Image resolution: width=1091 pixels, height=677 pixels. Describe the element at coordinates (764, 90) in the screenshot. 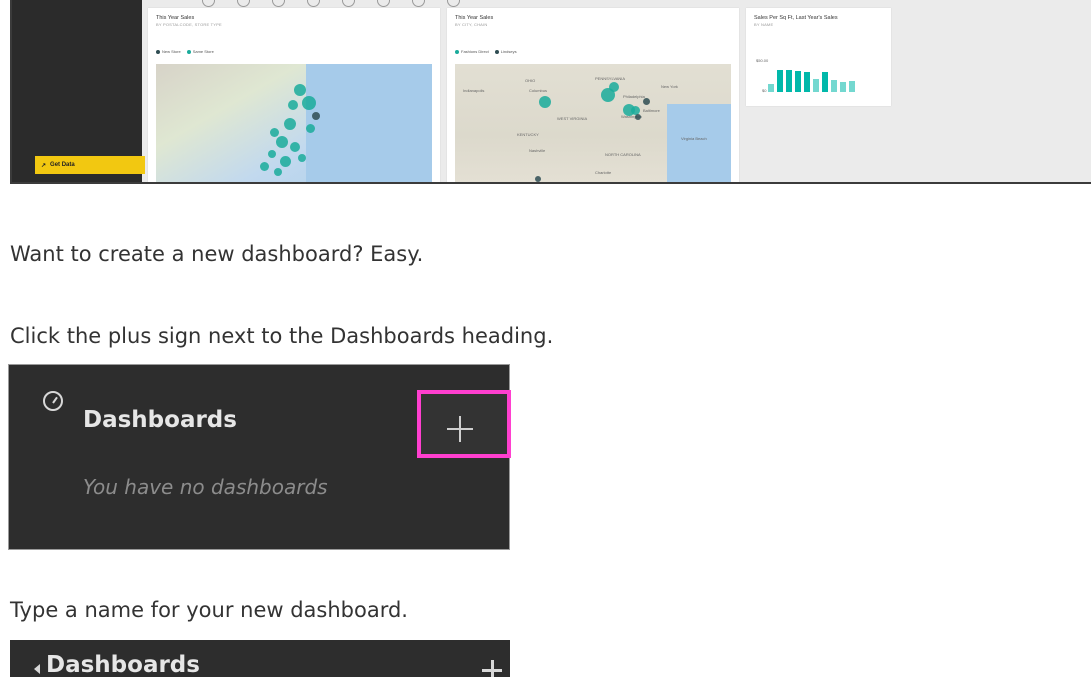

I see `axis-bottom-label: $0` at that location.